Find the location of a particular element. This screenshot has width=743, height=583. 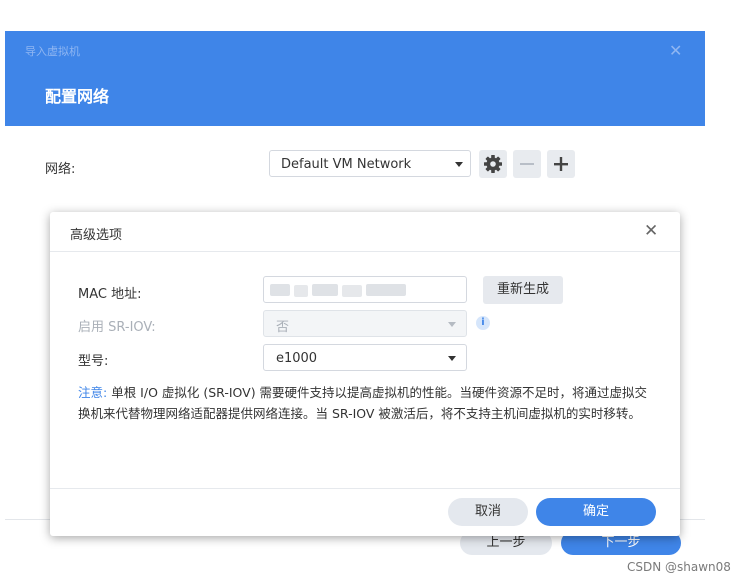

sriov-select: 否 is located at coordinates (365, 323).